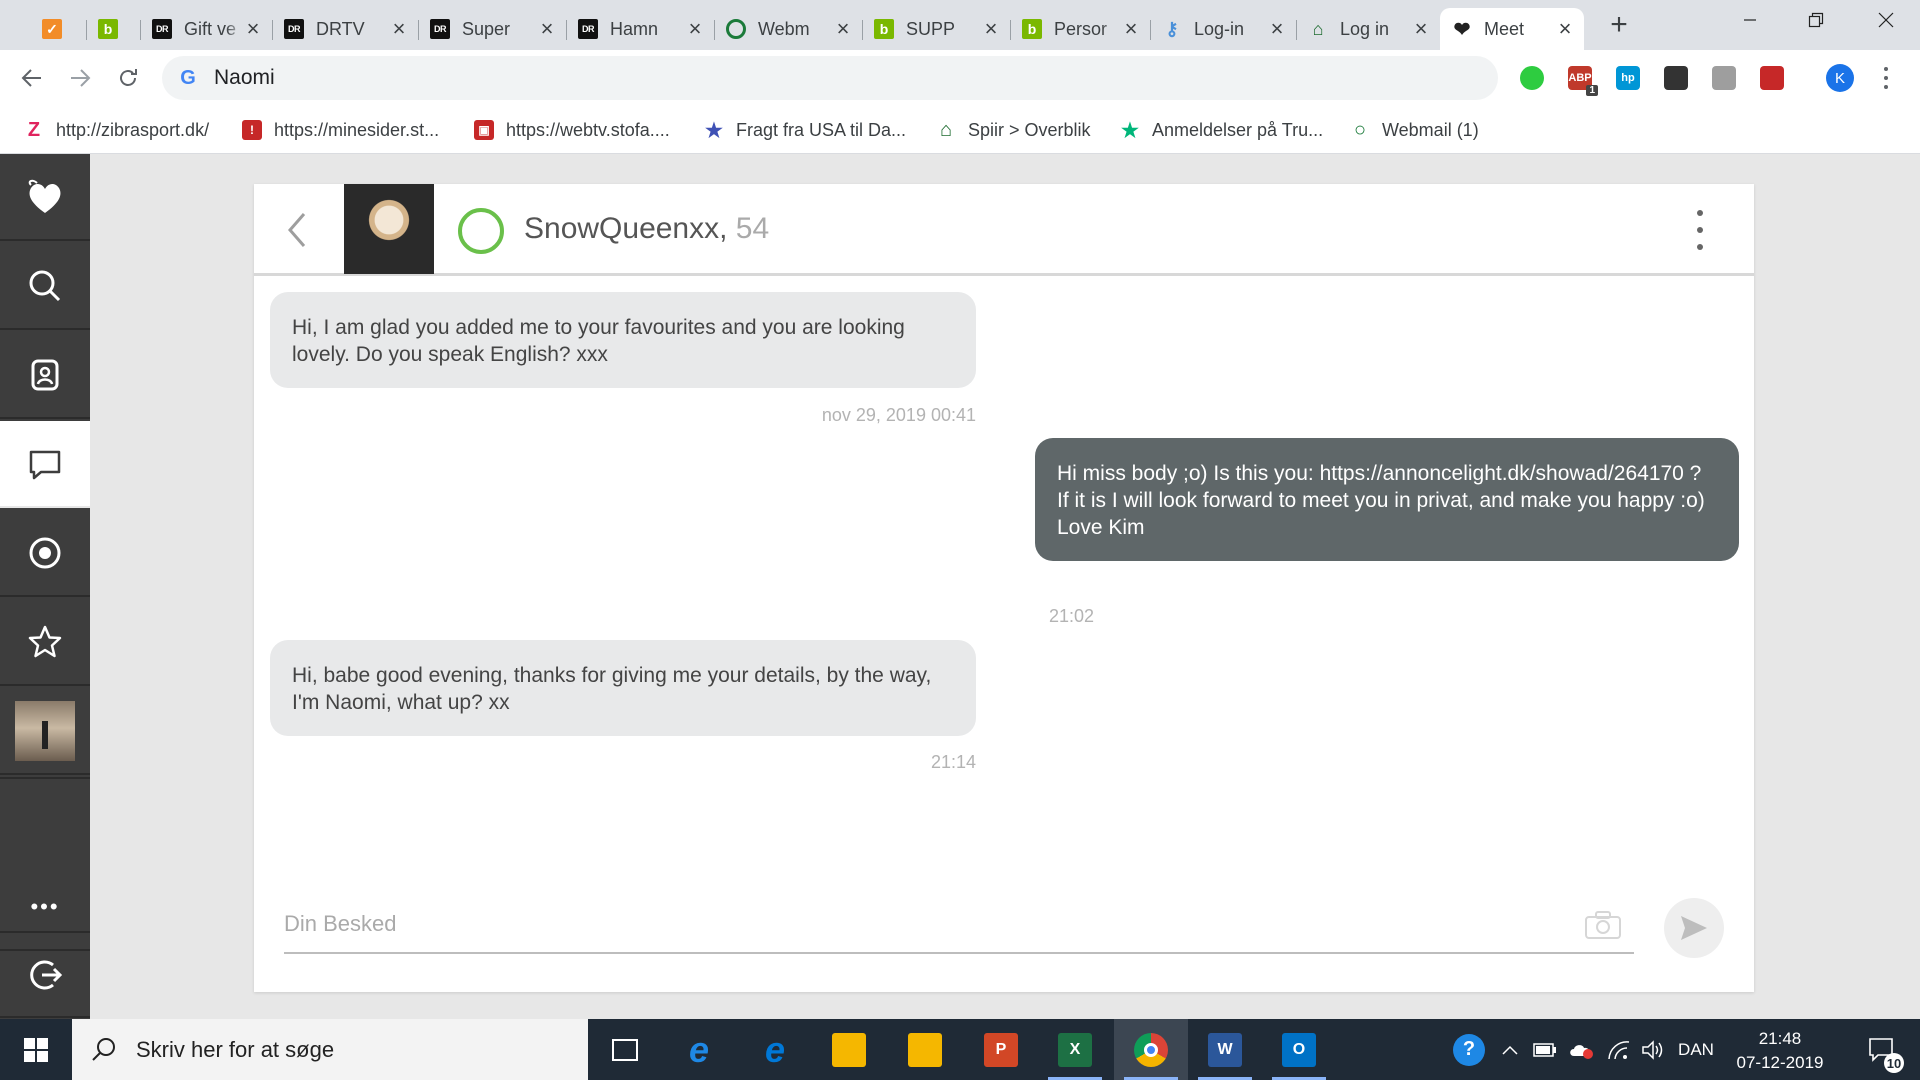 The image size is (1920, 1080). What do you see at coordinates (45, 197) in the screenshot?
I see `sidebar-logo` at bounding box center [45, 197].